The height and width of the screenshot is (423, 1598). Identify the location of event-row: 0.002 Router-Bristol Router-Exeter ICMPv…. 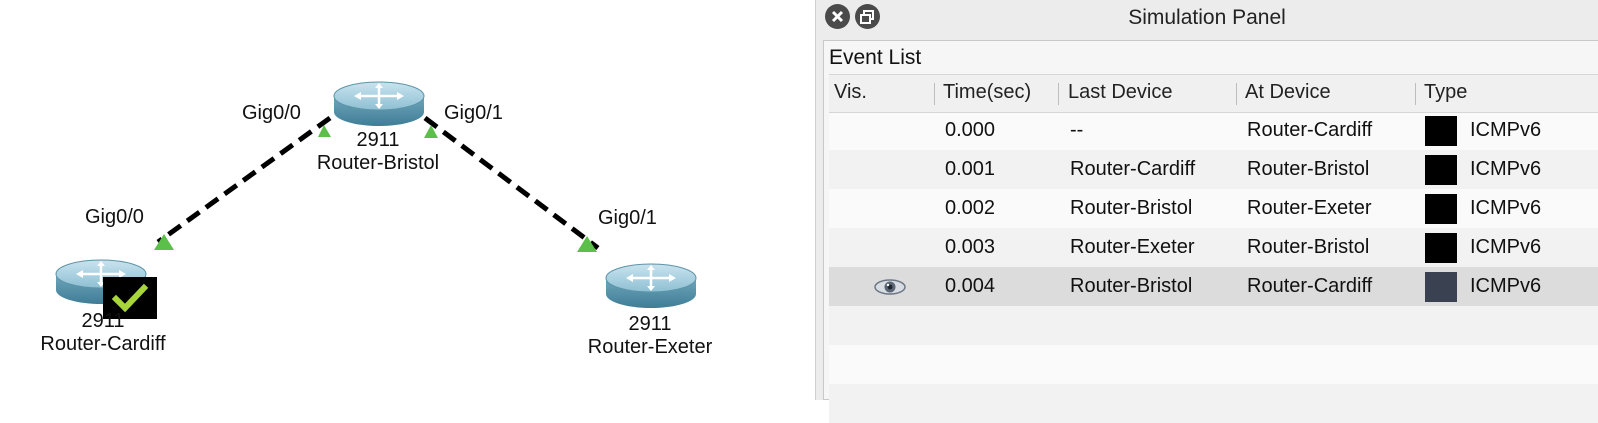
(1213, 208).